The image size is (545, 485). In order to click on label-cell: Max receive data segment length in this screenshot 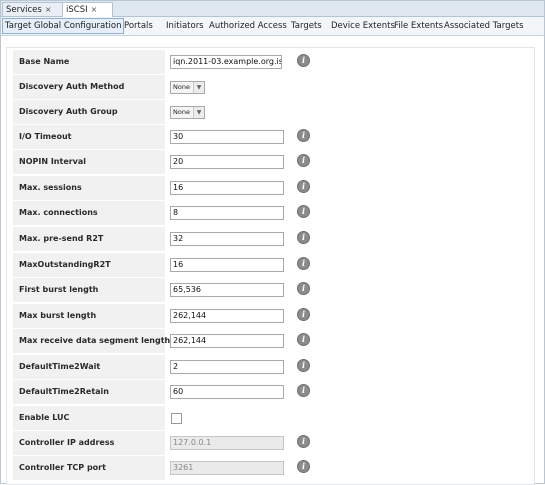, I will do `click(91, 341)`.